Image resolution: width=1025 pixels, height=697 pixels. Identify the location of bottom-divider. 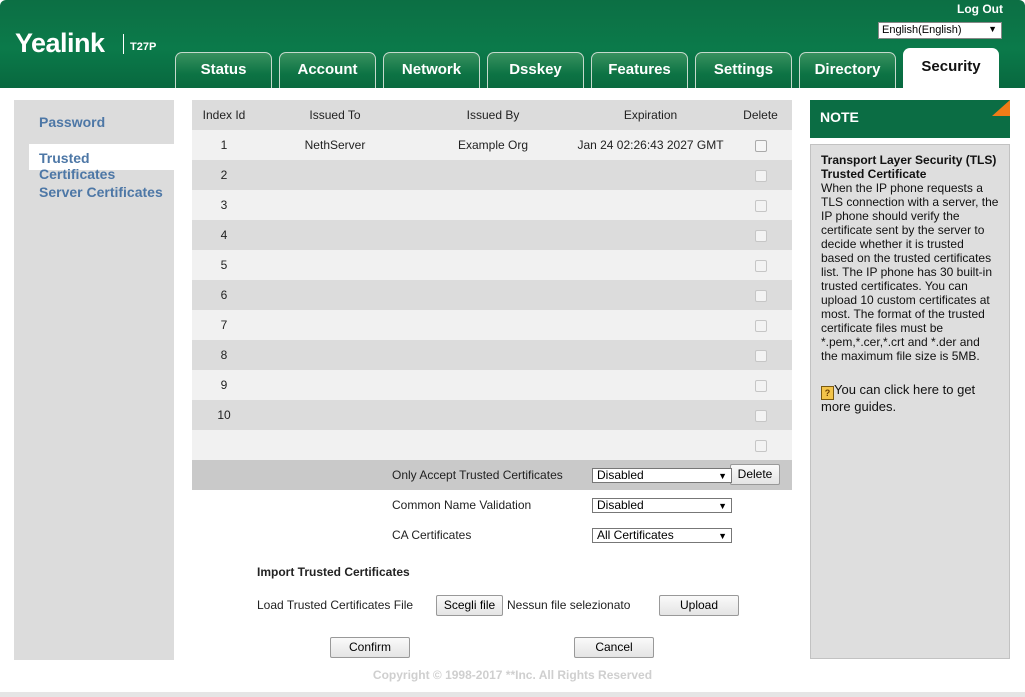
(512, 694).